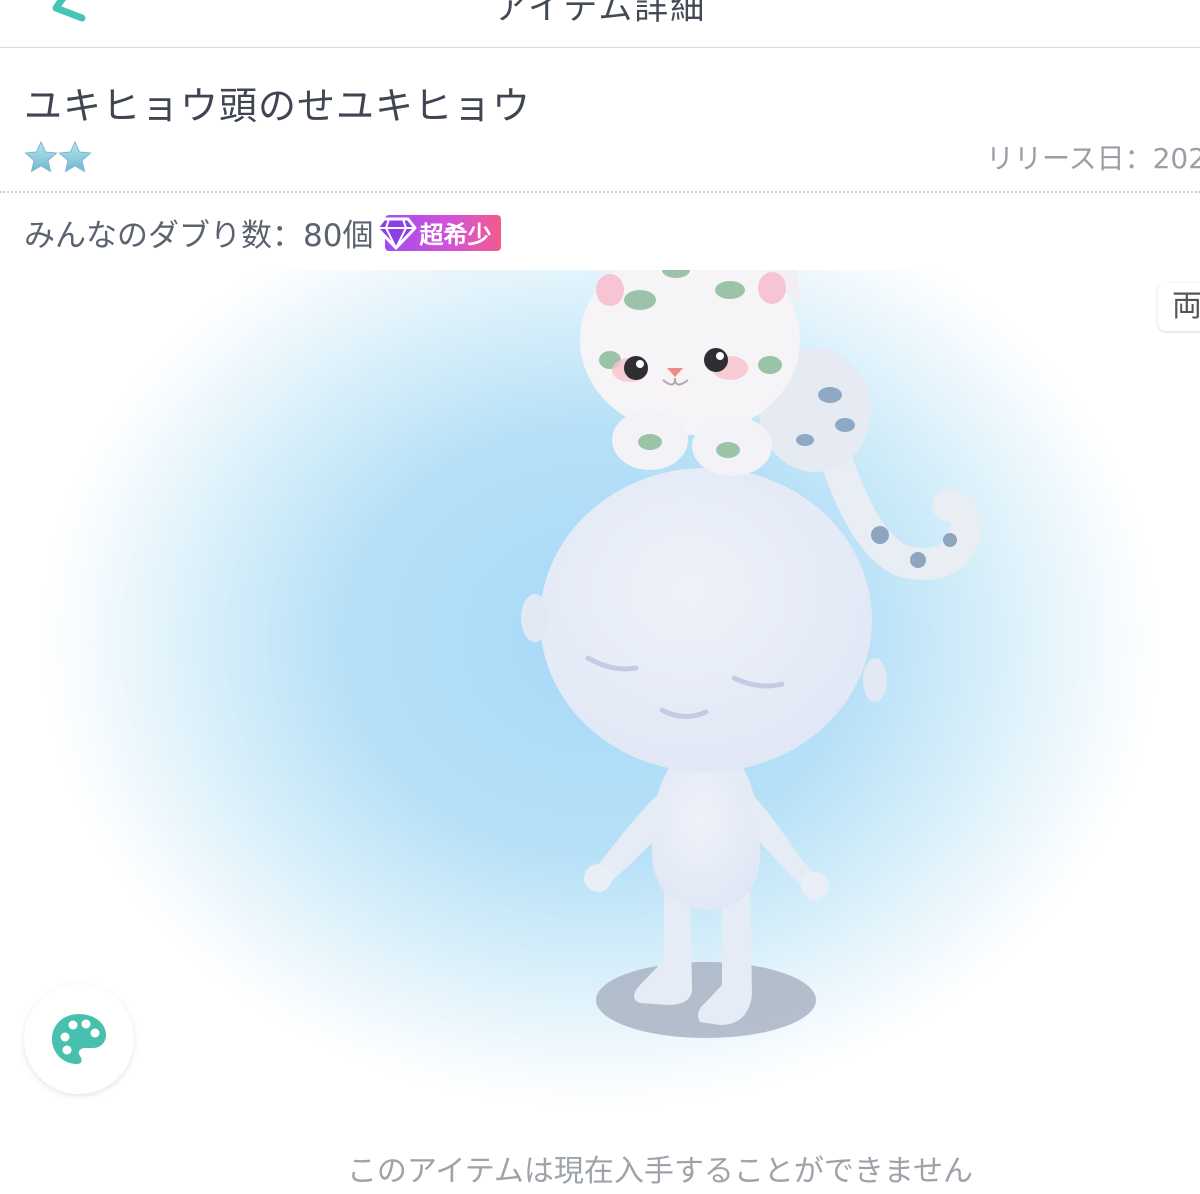 The image size is (1200, 1194). I want to click on item-name: ユキヒョウ頭のせユキヒョウ, so click(278, 106).